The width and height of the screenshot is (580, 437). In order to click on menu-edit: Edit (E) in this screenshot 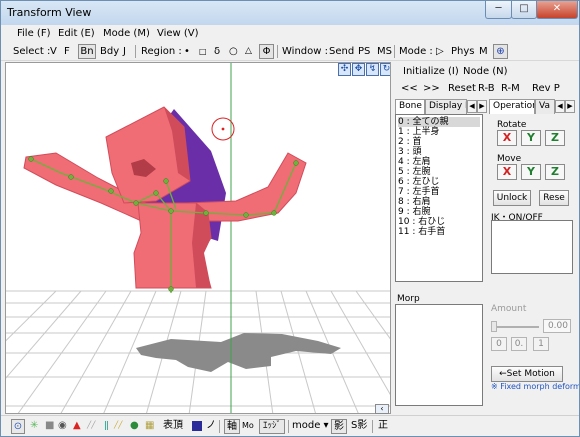, I will do `click(76, 33)`.